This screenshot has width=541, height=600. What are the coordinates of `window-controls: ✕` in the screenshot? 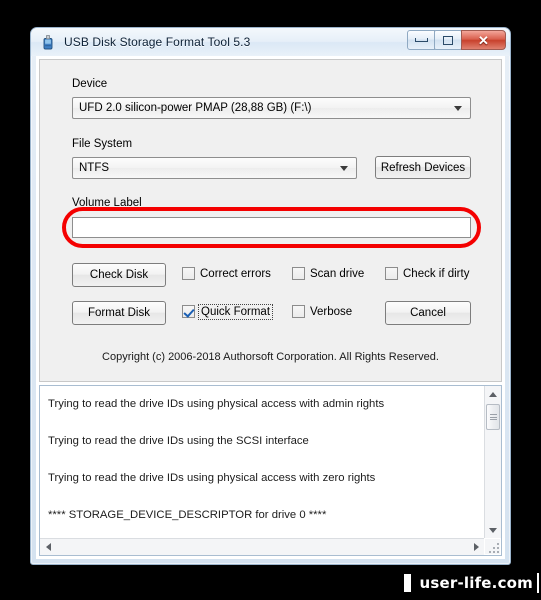 It's located at (456, 40).